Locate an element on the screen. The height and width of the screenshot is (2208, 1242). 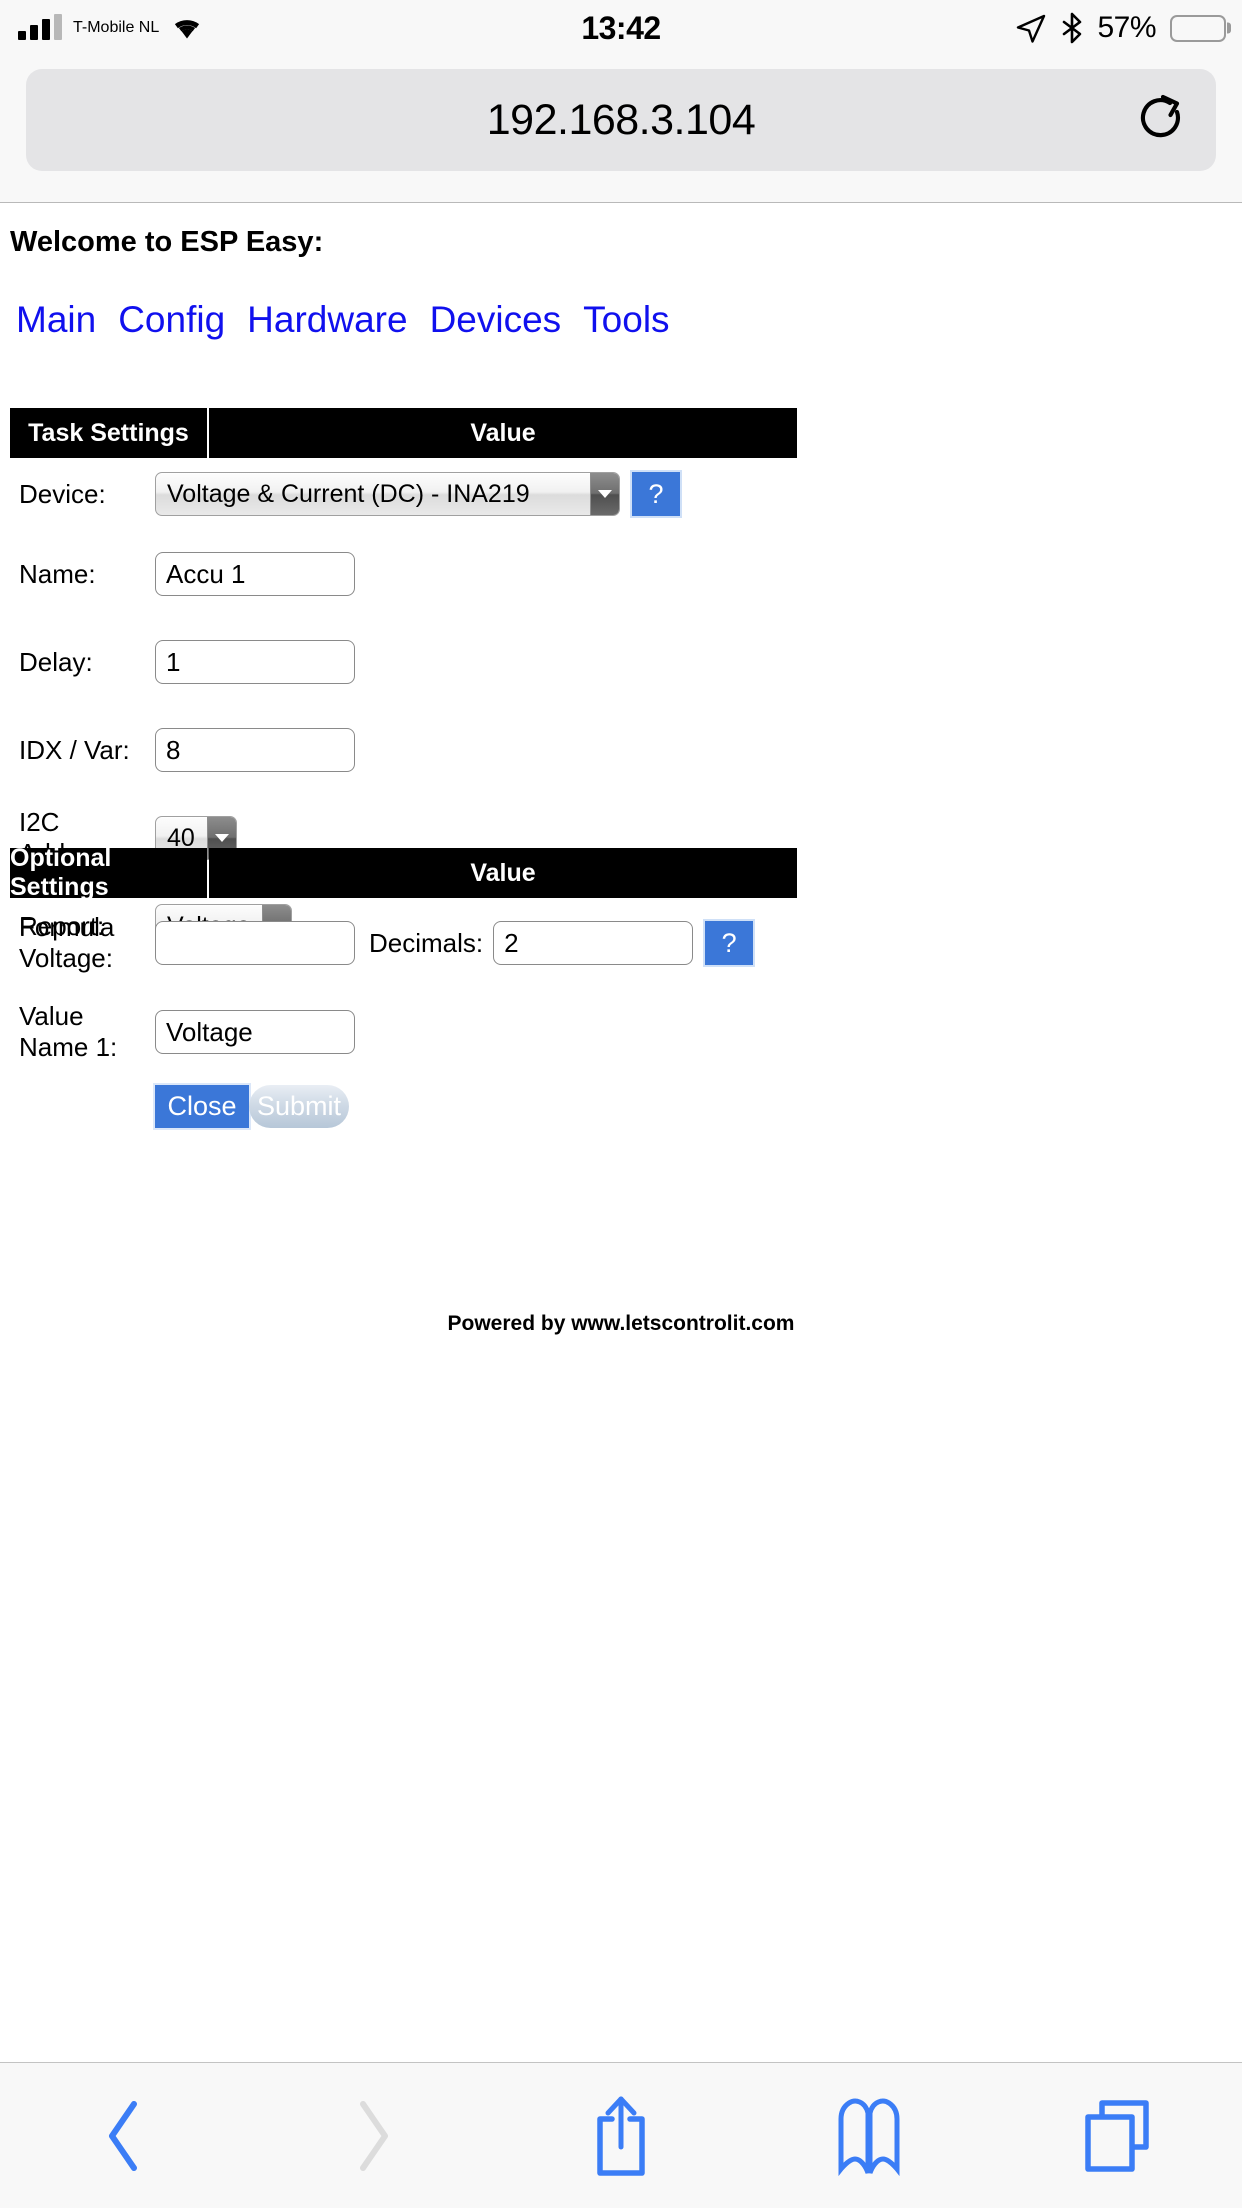
browser-bottom-toolbar is located at coordinates (621, 2135).